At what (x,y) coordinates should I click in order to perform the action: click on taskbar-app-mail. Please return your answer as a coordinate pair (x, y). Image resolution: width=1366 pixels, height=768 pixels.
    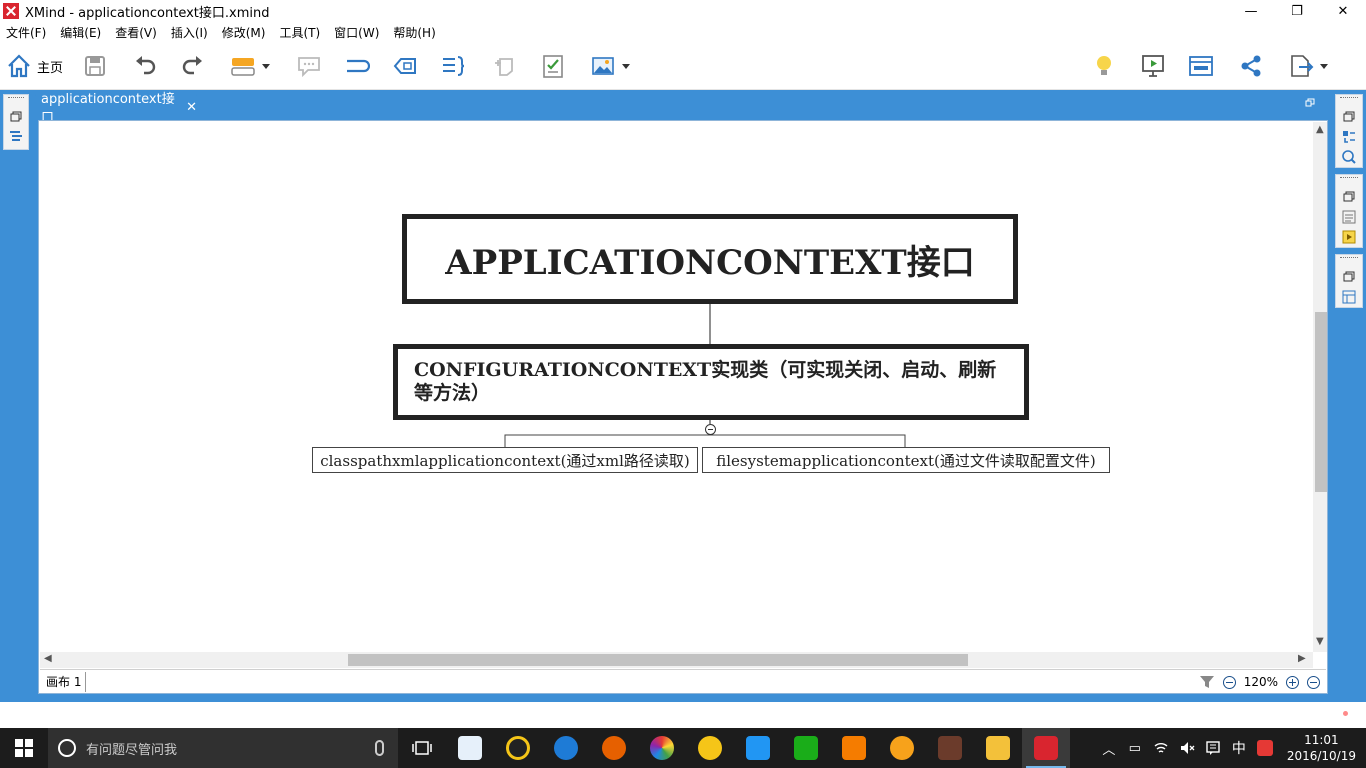
    Looking at the image, I should click on (470, 748).